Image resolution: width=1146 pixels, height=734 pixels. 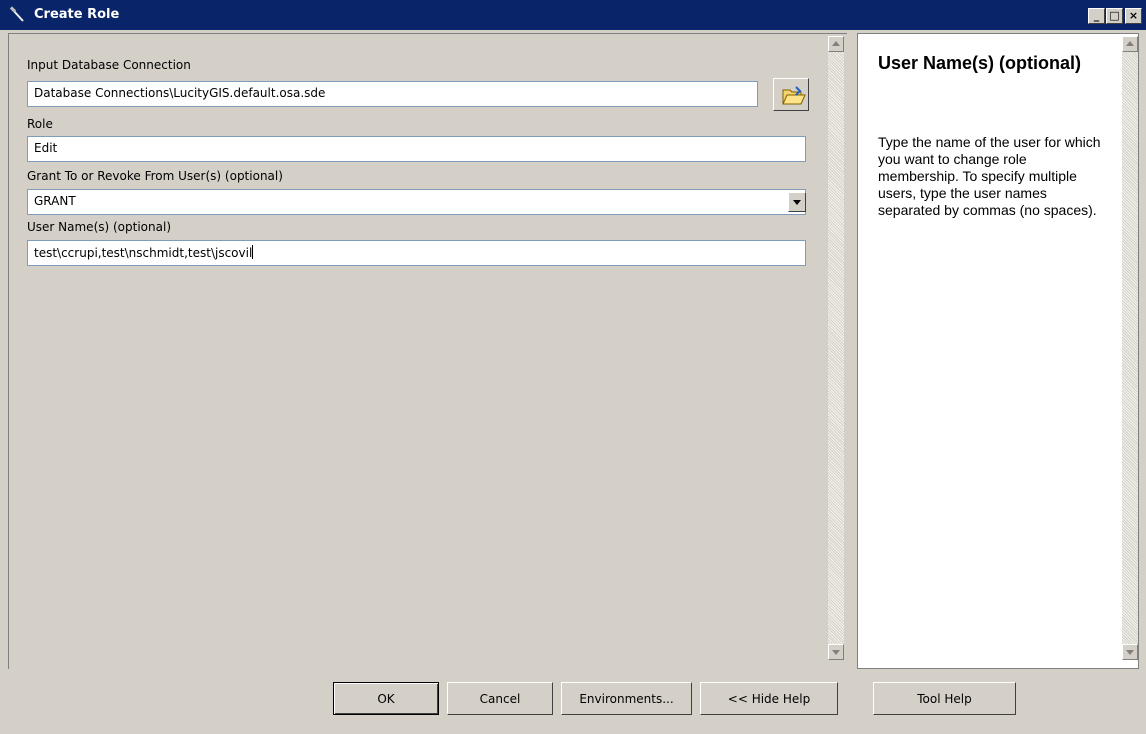 I want to click on cancel-button: Cancel, so click(x=500, y=698).